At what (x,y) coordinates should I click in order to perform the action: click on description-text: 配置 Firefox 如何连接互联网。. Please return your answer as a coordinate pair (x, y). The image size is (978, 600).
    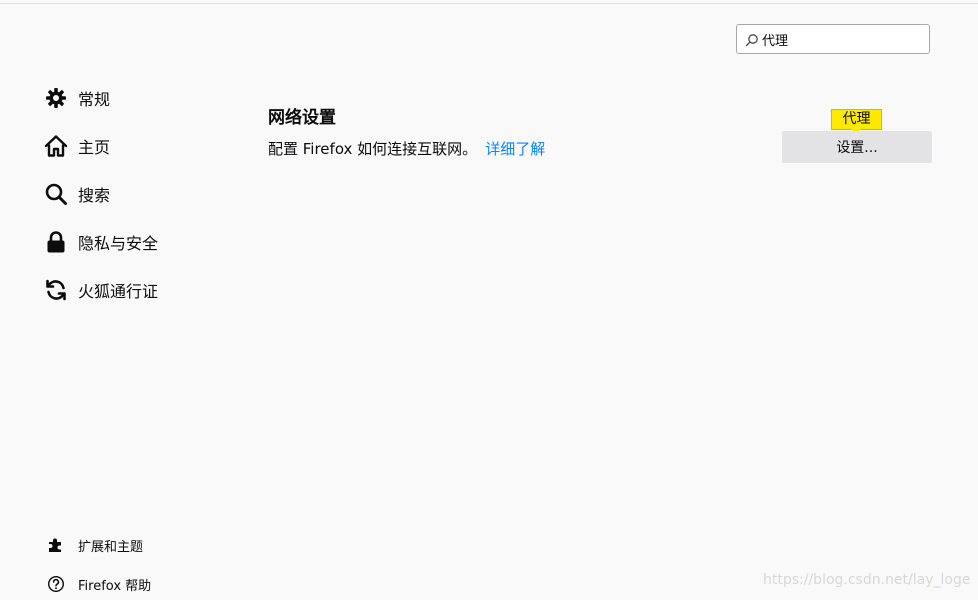
    Looking at the image, I should click on (373, 149).